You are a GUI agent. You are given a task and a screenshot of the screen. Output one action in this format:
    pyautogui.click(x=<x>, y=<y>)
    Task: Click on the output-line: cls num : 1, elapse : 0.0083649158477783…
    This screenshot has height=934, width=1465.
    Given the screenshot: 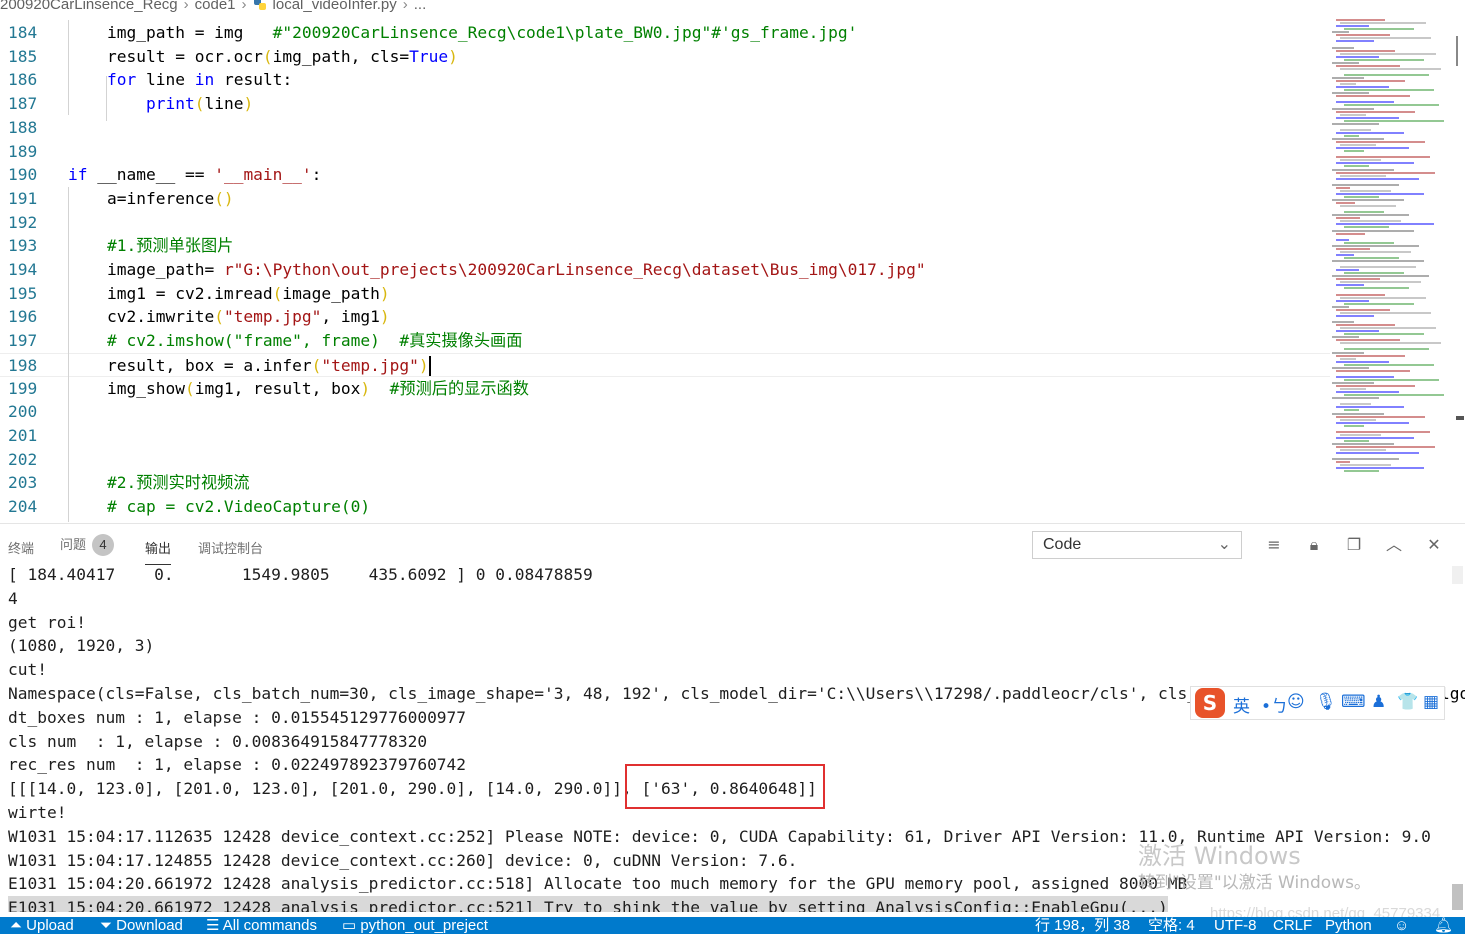 What is the action you would take?
    pyautogui.click(x=218, y=741)
    